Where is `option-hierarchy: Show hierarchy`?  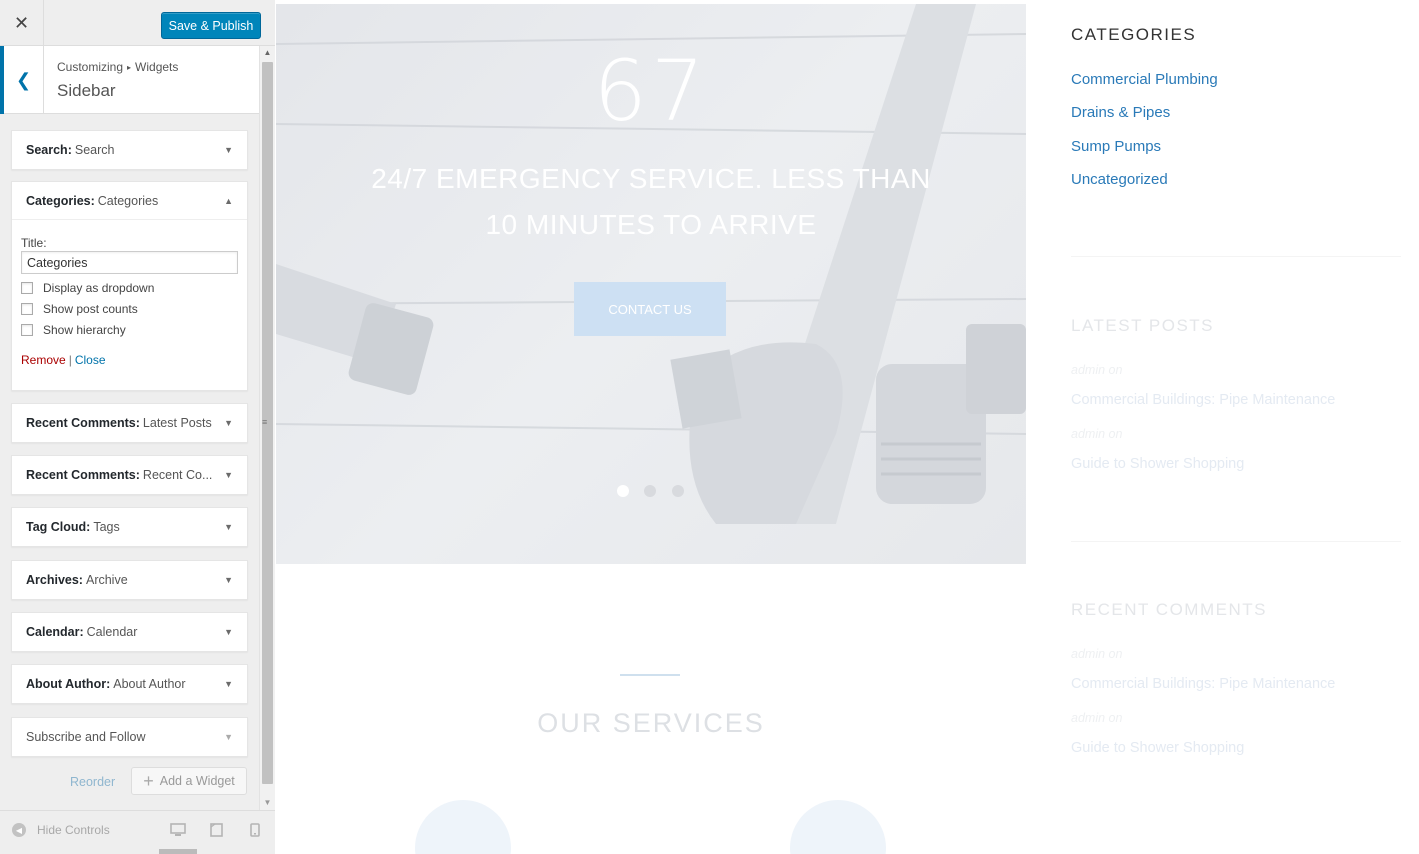 option-hierarchy: Show hierarchy is located at coordinates (129, 330).